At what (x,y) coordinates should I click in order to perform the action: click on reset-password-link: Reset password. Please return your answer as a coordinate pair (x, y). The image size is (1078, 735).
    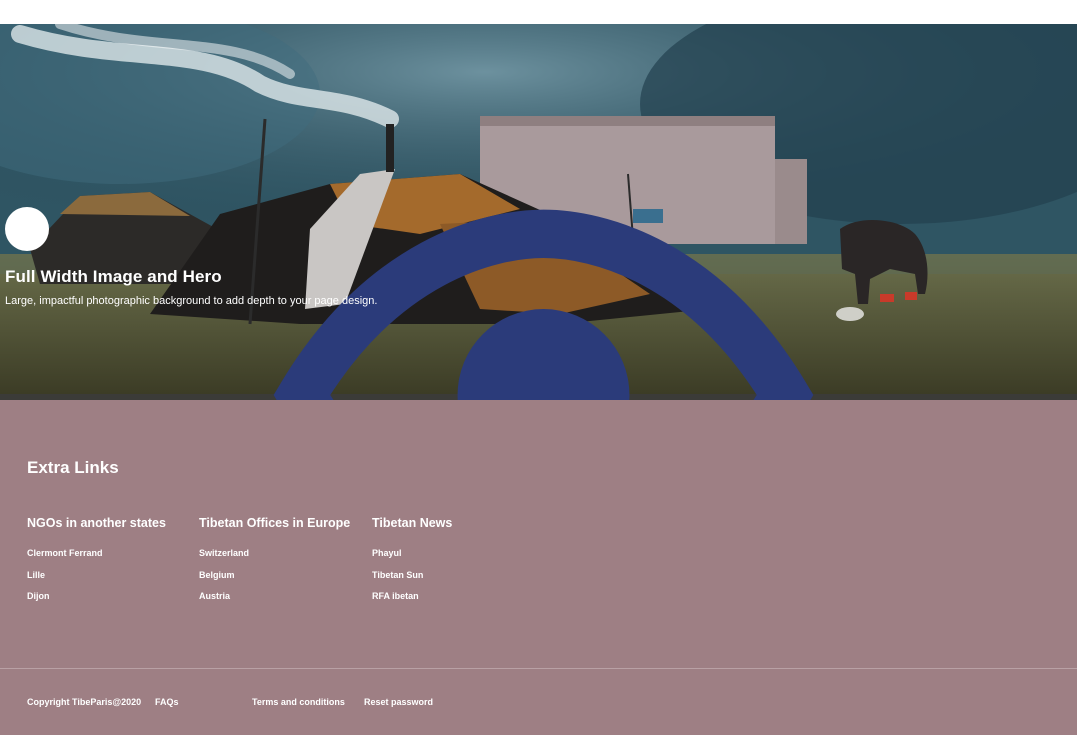
    Looking at the image, I should click on (398, 702).